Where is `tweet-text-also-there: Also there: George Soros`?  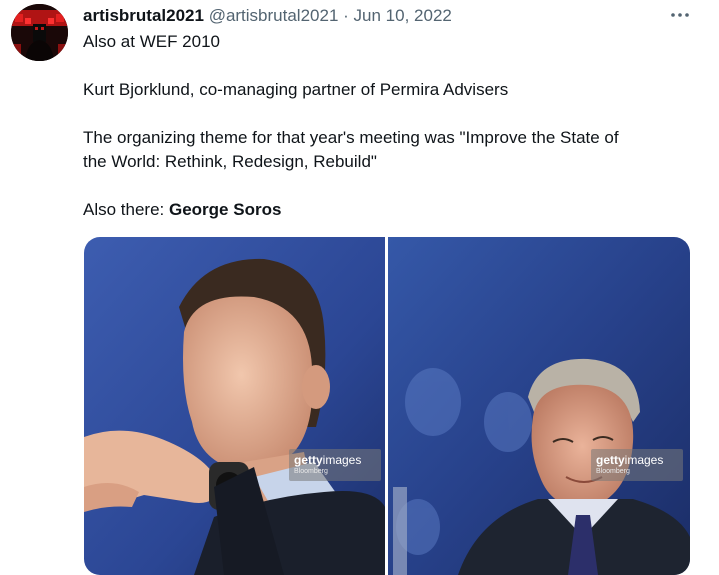 tweet-text-also-there: Also there: George Soros is located at coordinates (182, 210).